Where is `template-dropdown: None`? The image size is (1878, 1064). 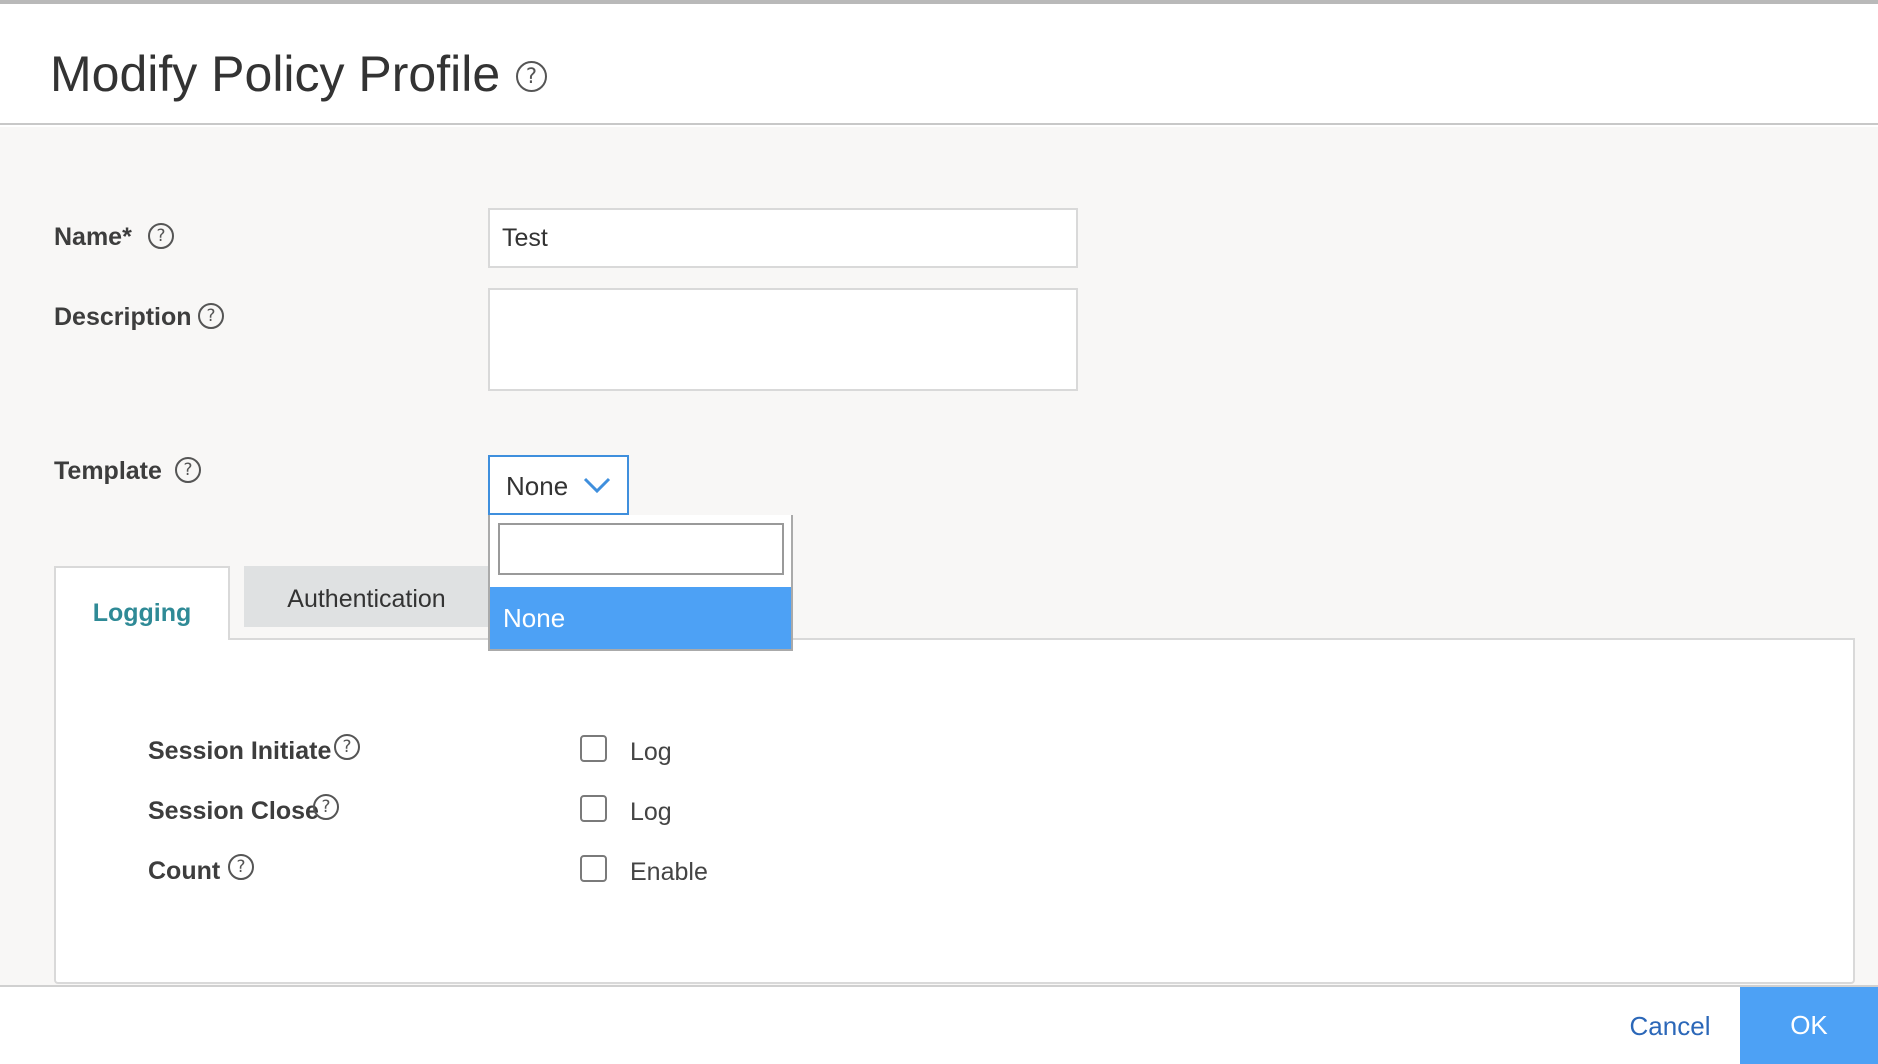
template-dropdown: None is located at coordinates (640, 583).